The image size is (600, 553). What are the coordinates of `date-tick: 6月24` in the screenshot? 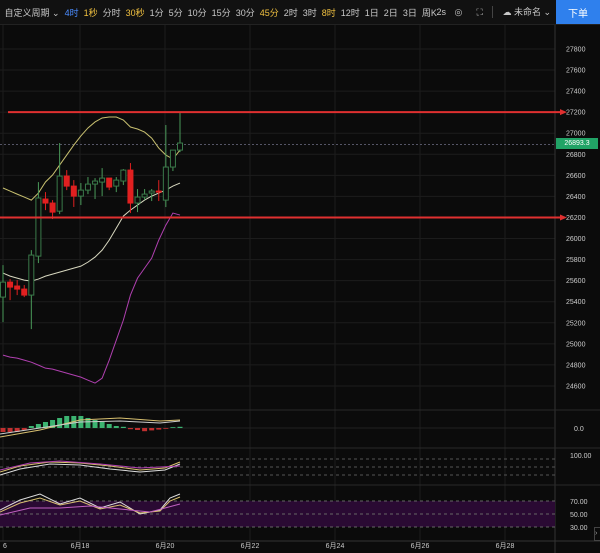 It's located at (335, 546).